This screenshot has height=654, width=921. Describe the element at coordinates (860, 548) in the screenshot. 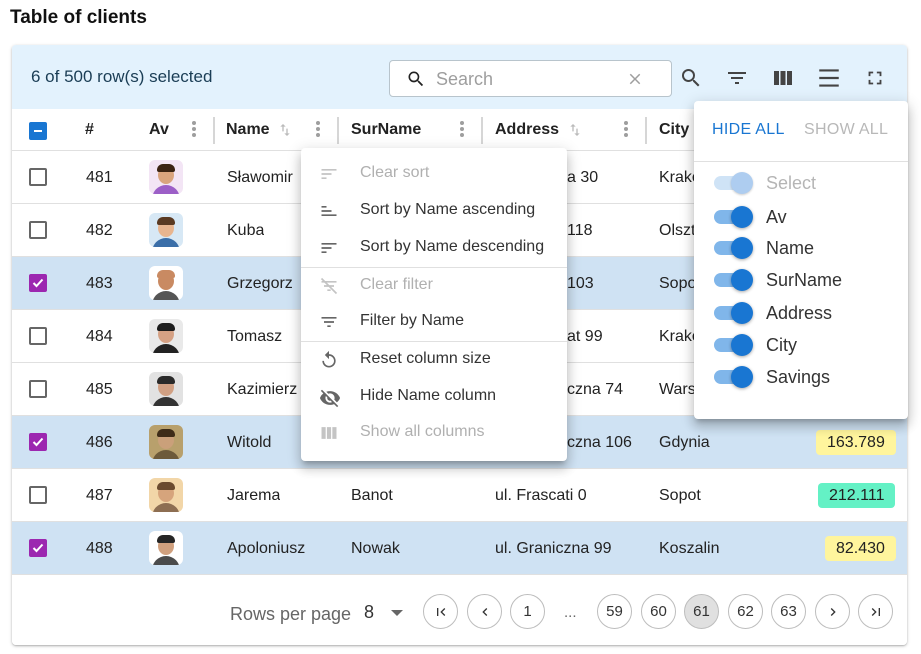

I see `savings-badge: 82.430` at that location.